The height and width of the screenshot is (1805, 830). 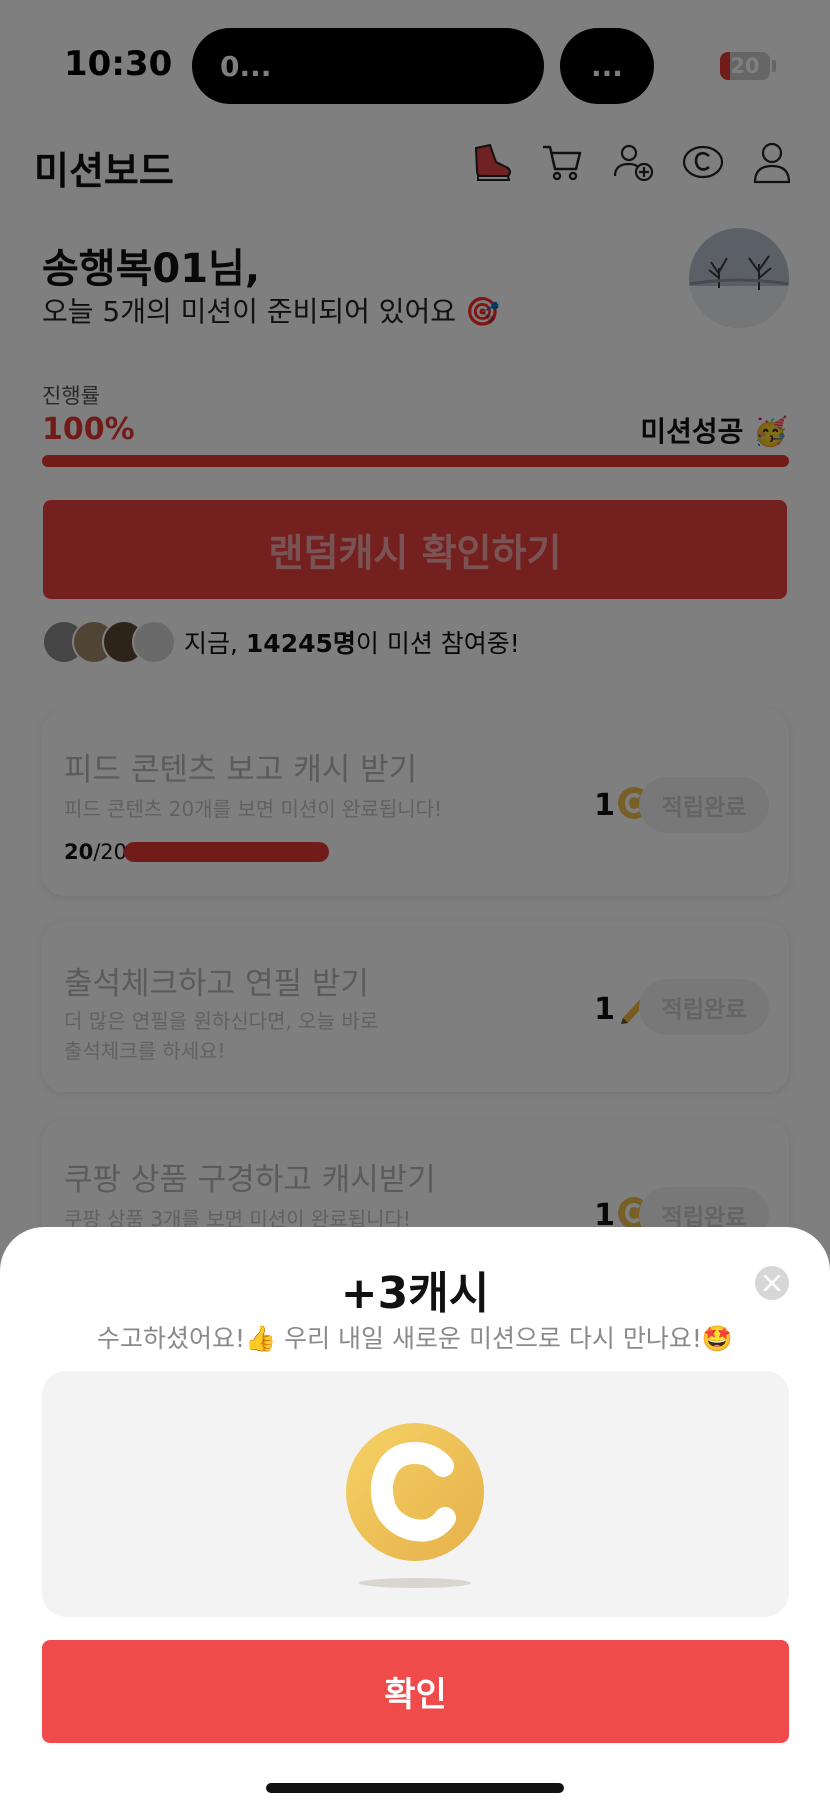 What do you see at coordinates (415, 1691) in the screenshot?
I see `confirm-button: 확인` at bounding box center [415, 1691].